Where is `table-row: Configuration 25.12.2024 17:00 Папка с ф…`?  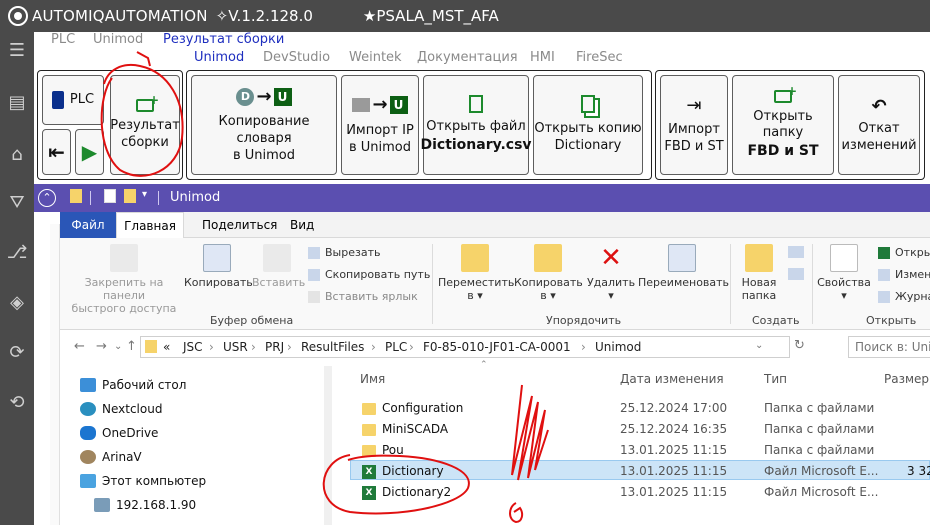 table-row: Configuration 25.12.2024 17:00 Папка с ф… is located at coordinates (640, 408).